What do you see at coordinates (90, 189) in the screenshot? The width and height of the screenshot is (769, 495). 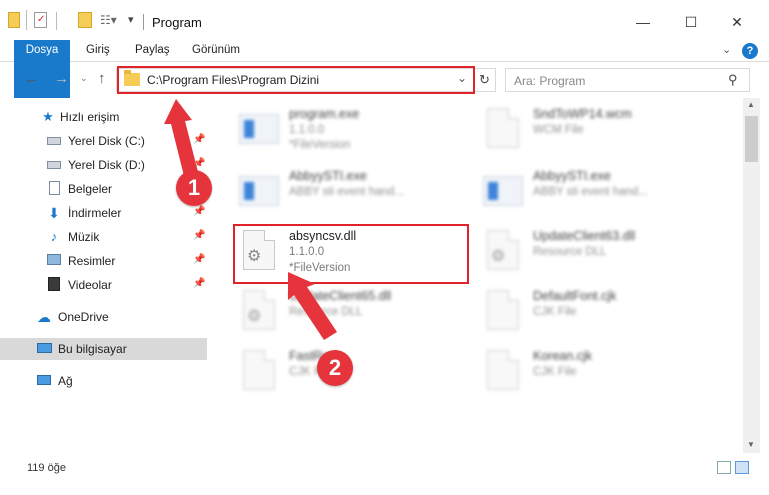 I see `sidebar-item-label: Belgeler` at bounding box center [90, 189].